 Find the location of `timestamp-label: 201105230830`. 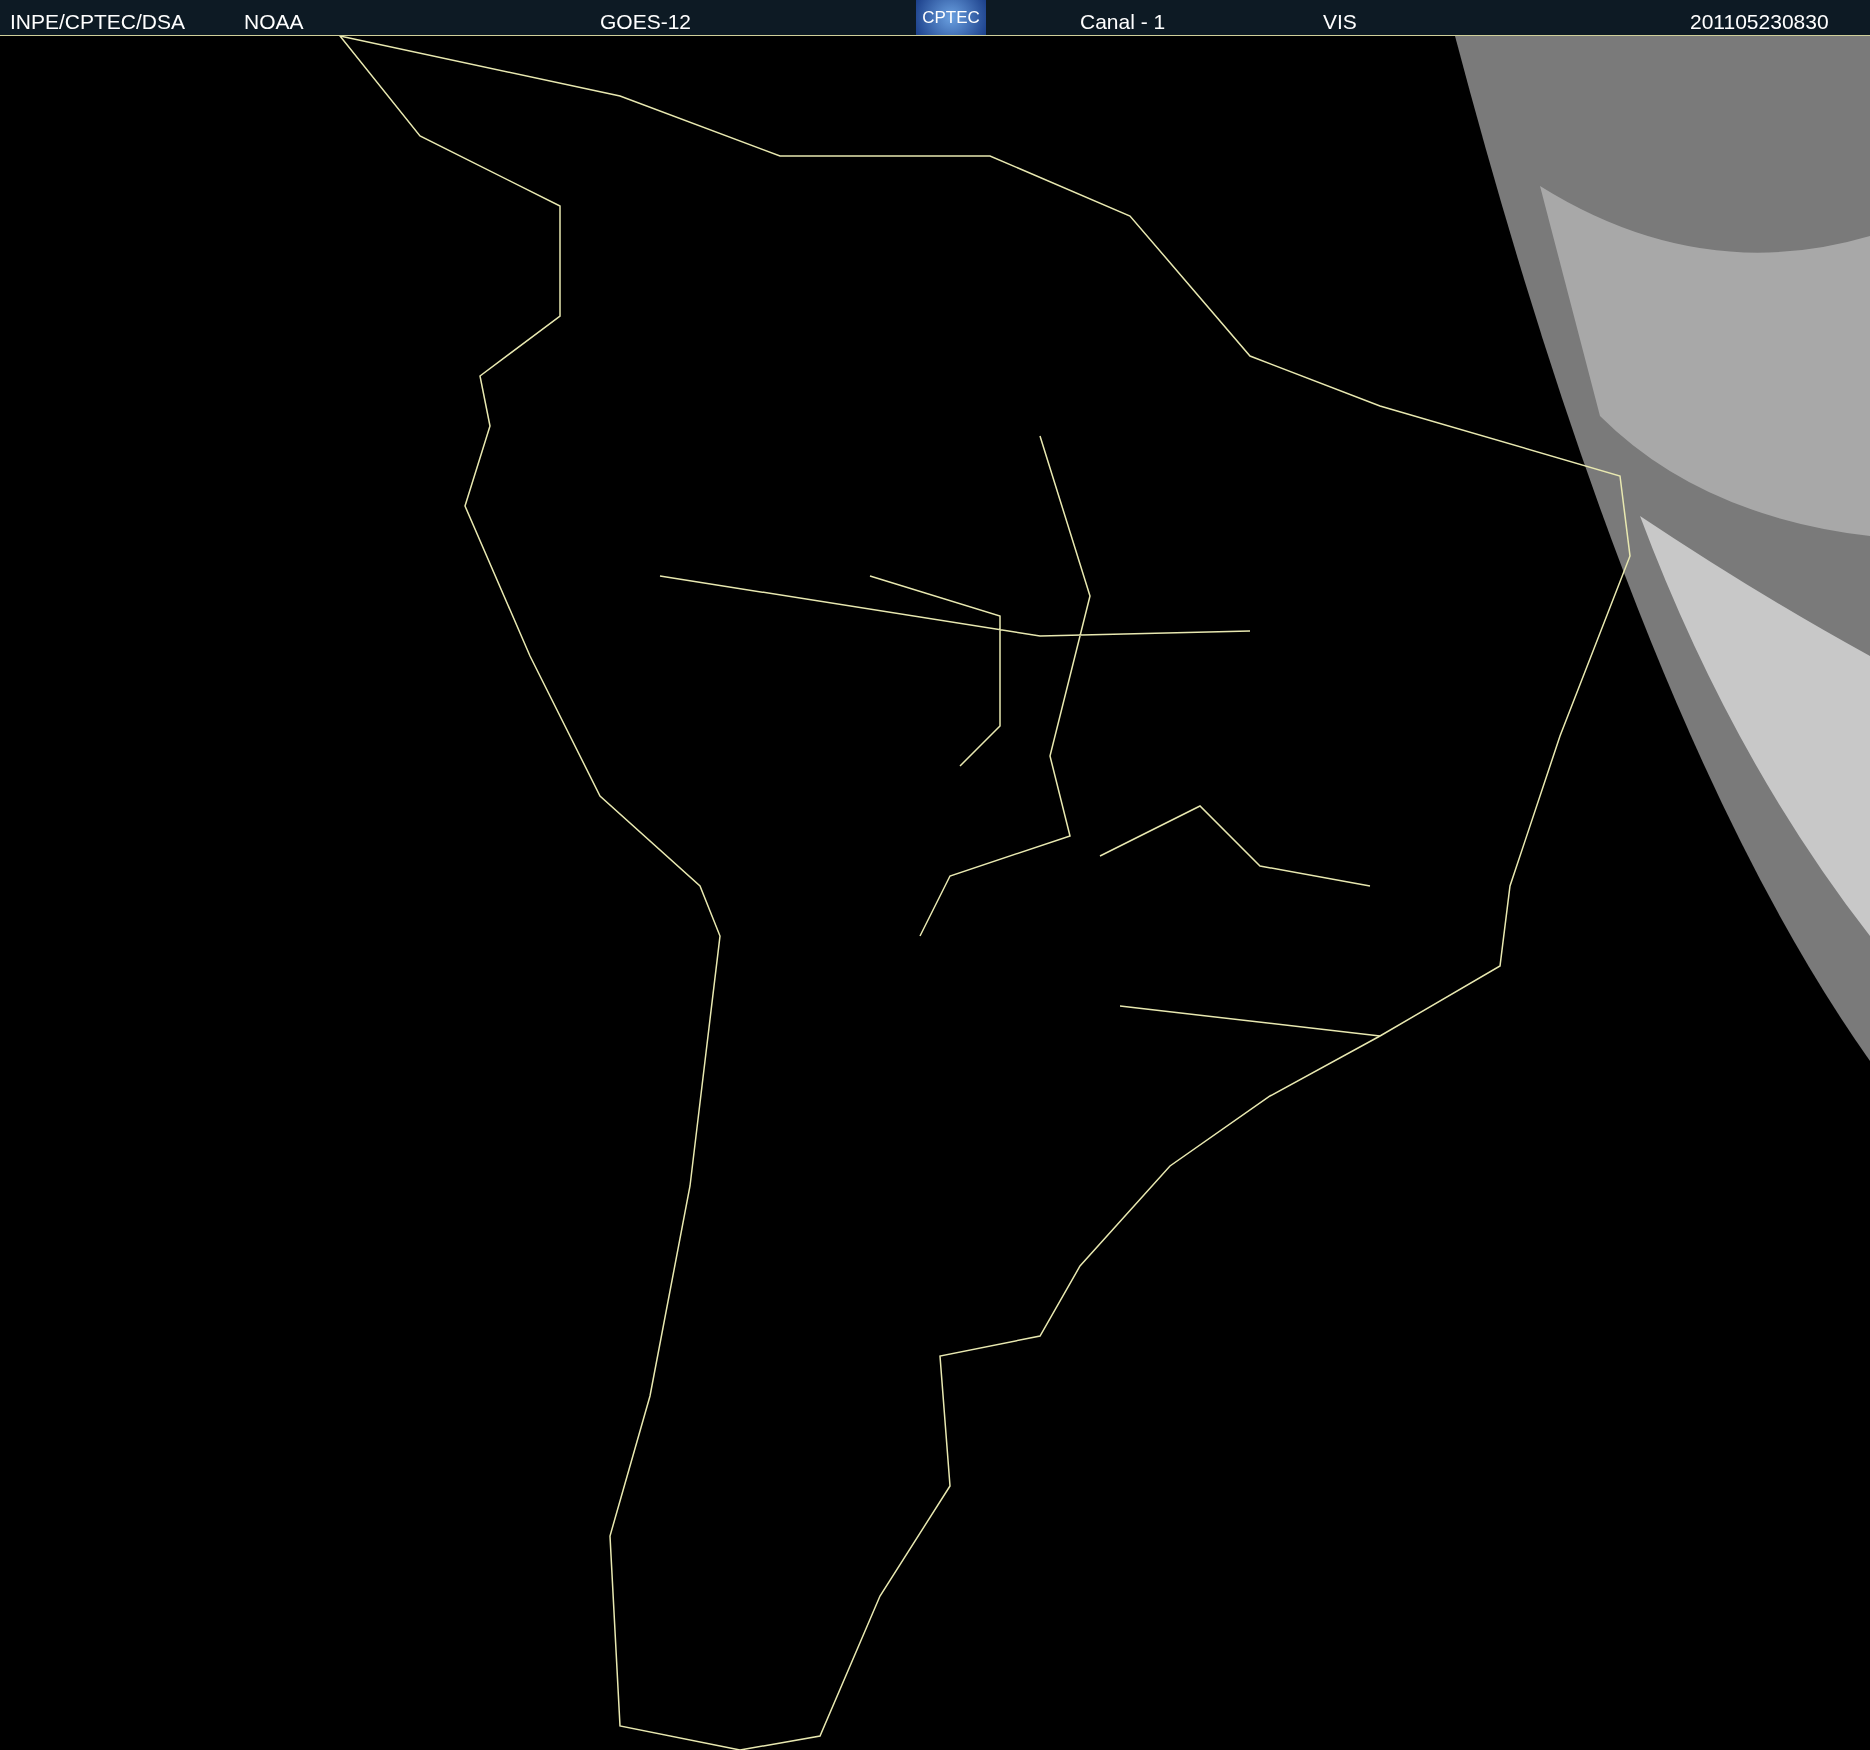

timestamp-label: 201105230830 is located at coordinates (1759, 22).